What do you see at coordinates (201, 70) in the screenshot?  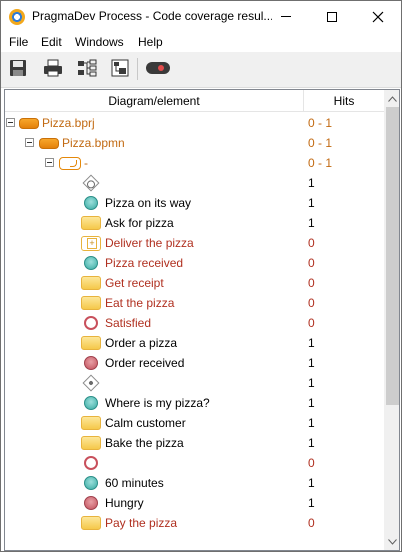 I see `toolbar` at bounding box center [201, 70].